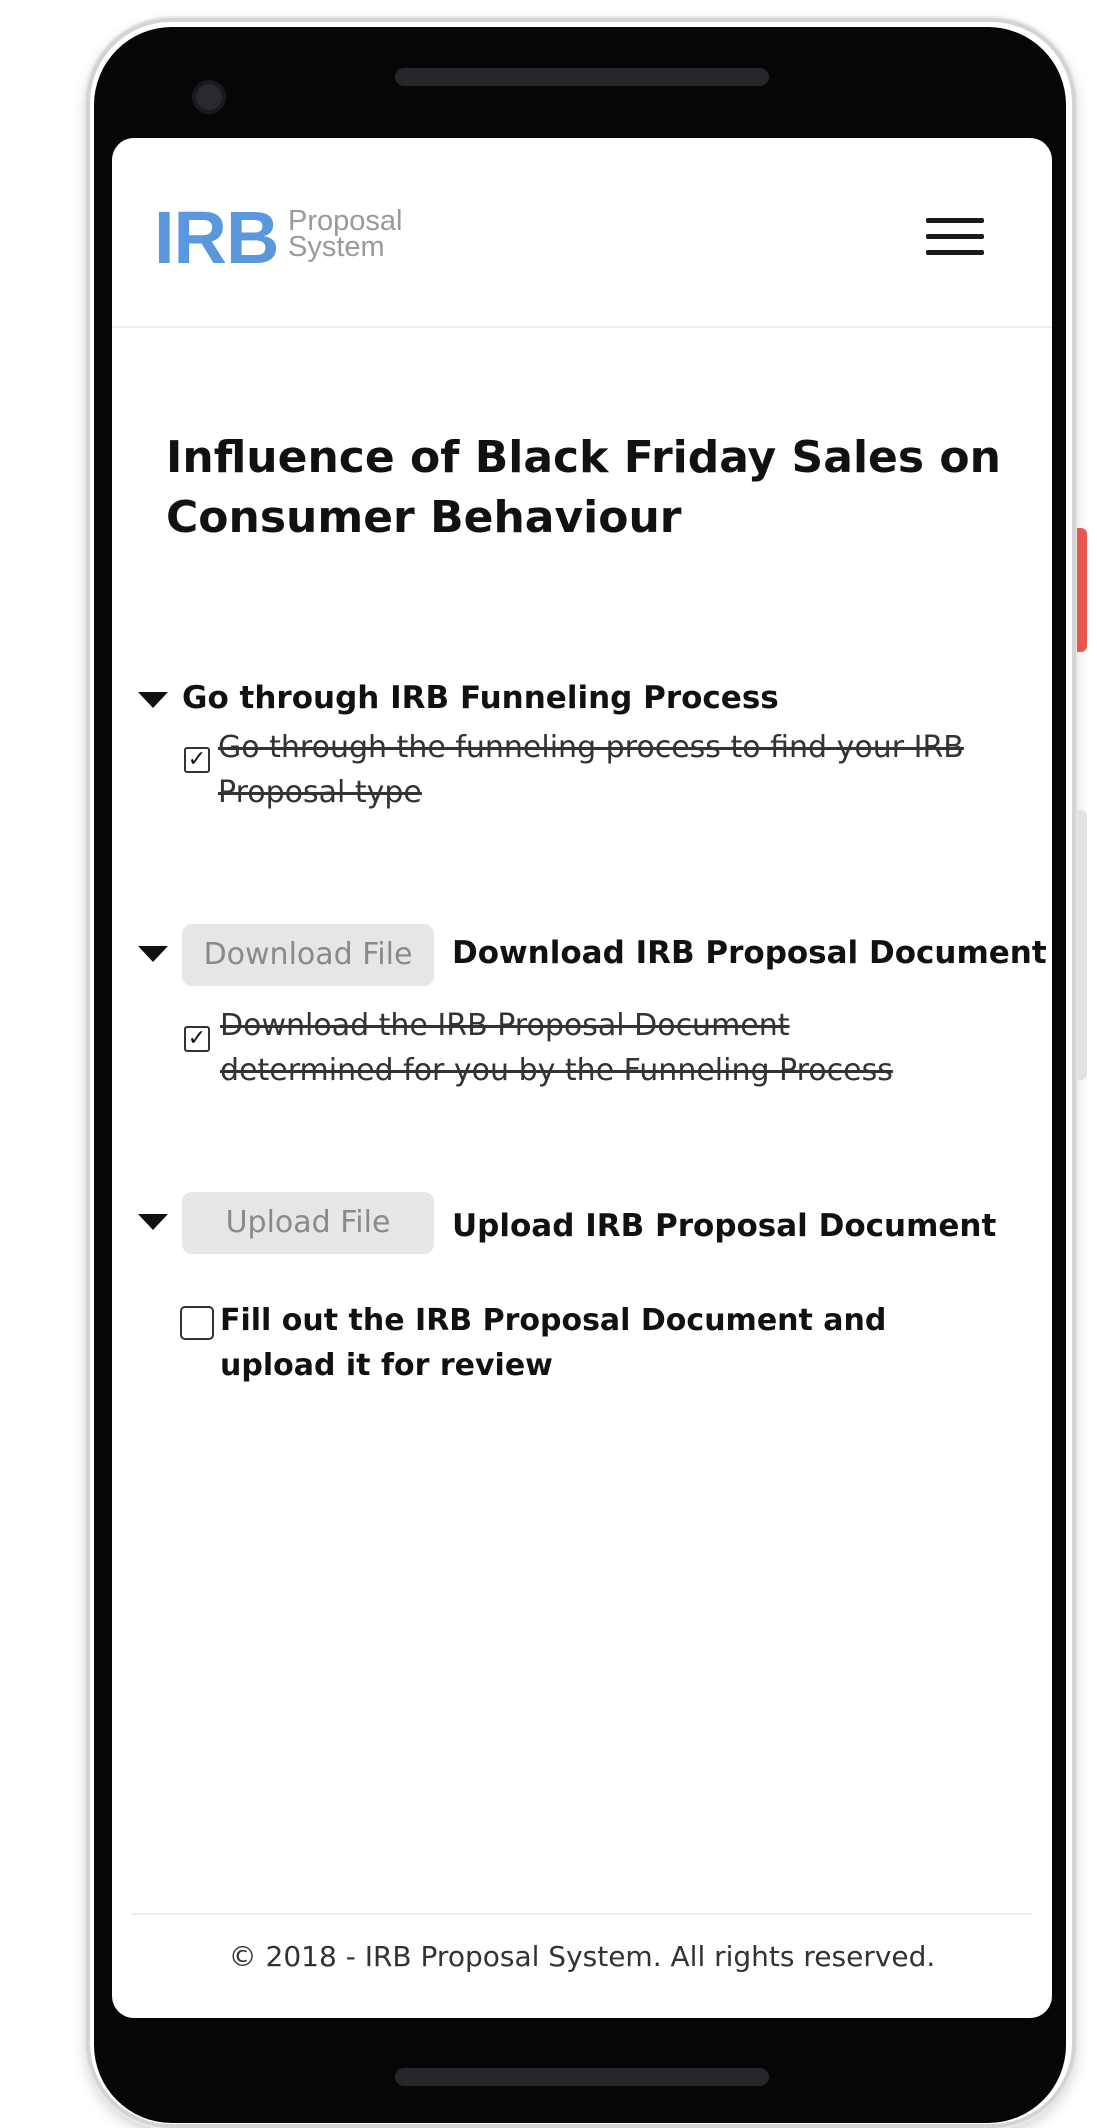 This screenshot has height=2128, width=1097. I want to click on task-checkbox-funneling: ✓, so click(197, 760).